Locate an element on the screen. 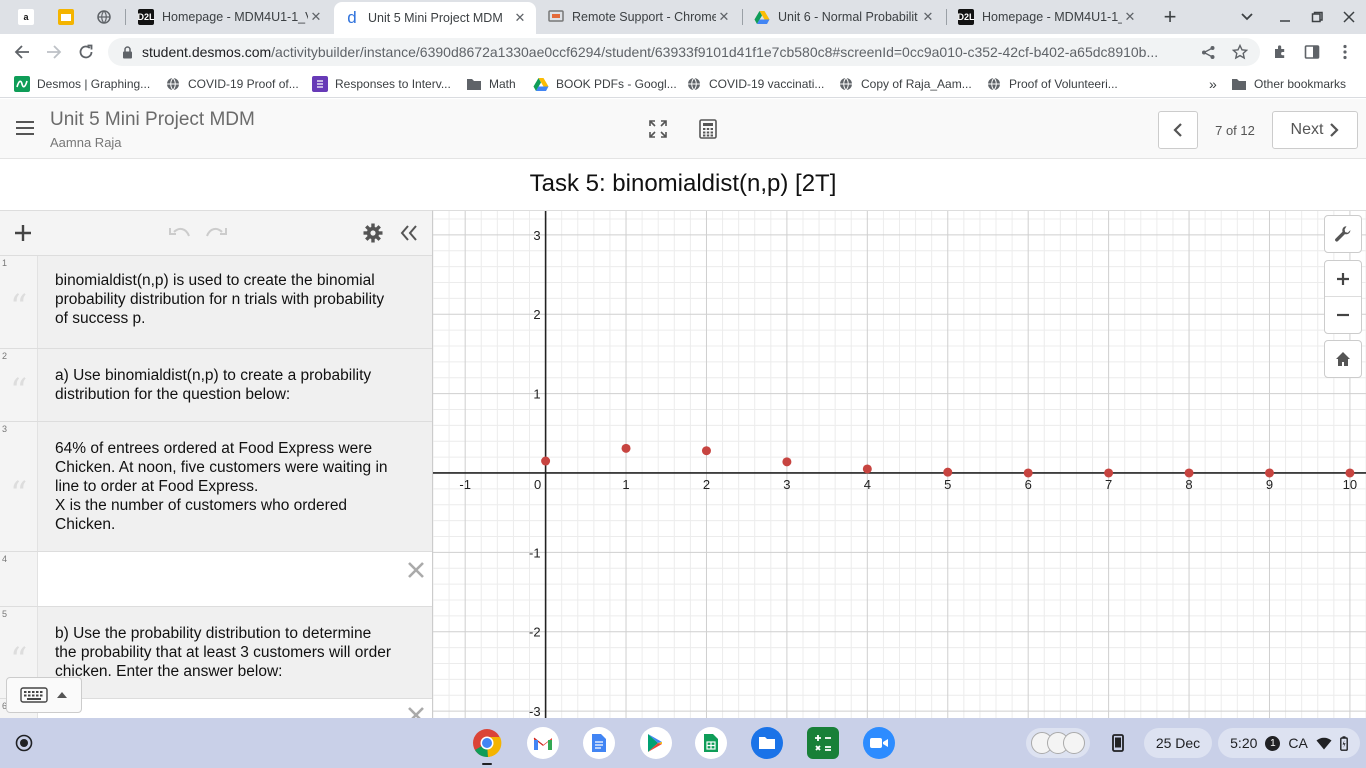 This screenshot has width=1366, height=768. collapse-list-icon is located at coordinates (409, 233).